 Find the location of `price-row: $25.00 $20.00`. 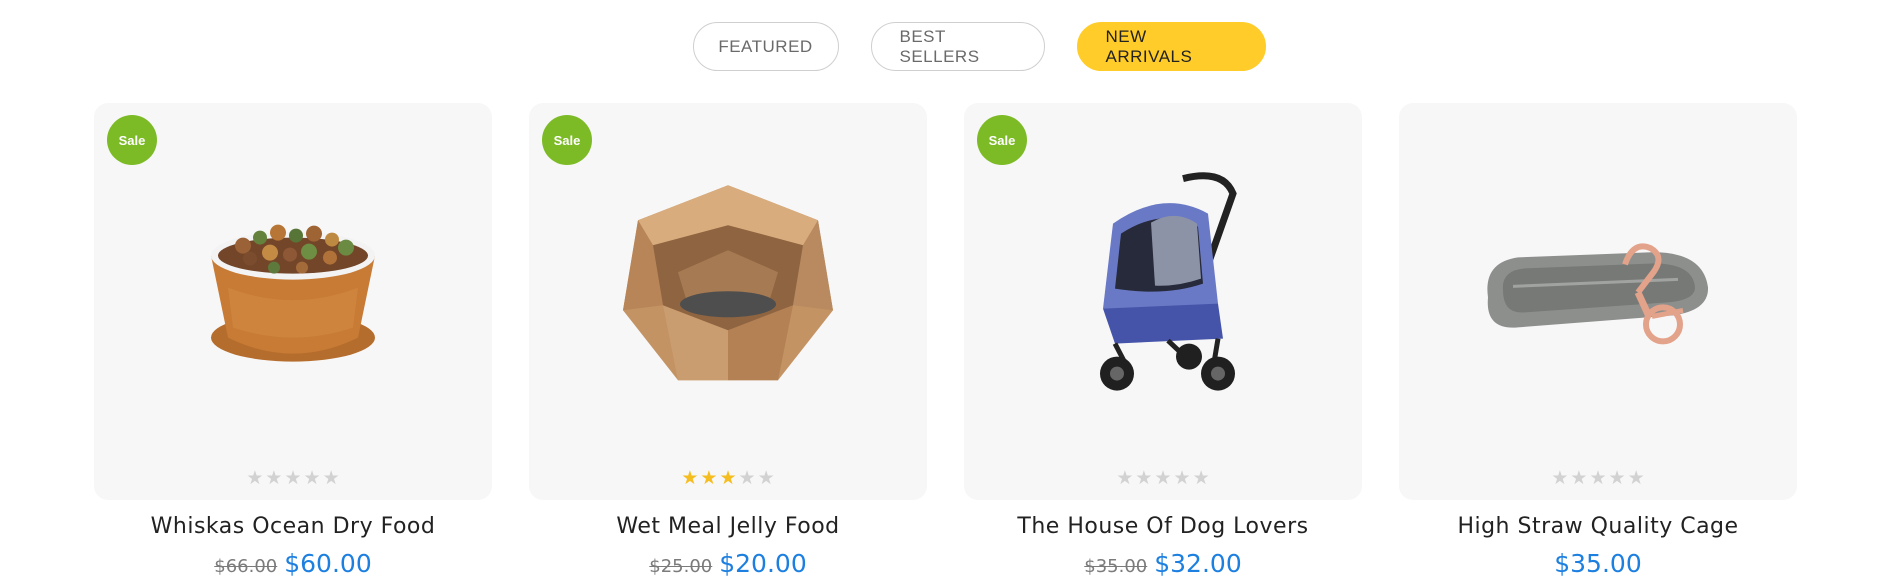

price-row: $25.00 $20.00 is located at coordinates (727, 563).